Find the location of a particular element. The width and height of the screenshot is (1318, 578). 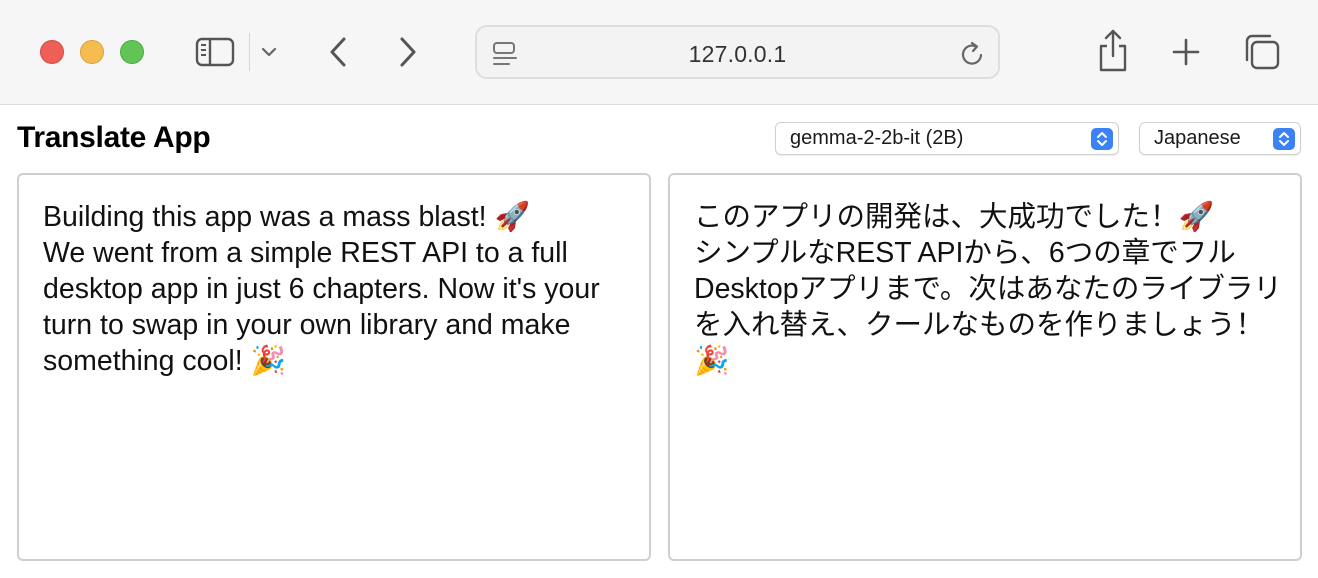

model-select: gemma-2-2b-it (2B) is located at coordinates (947, 138).